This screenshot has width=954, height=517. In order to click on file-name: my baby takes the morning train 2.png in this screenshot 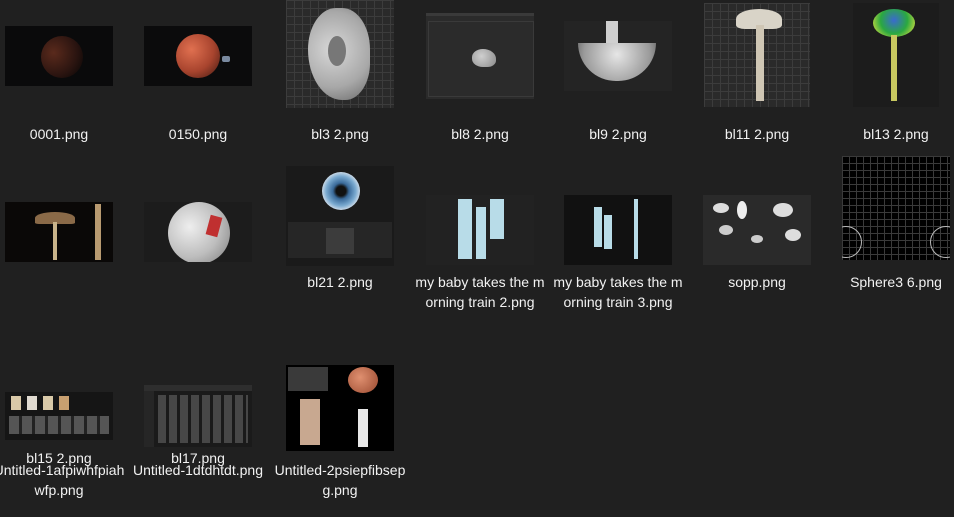, I will do `click(480, 292)`.